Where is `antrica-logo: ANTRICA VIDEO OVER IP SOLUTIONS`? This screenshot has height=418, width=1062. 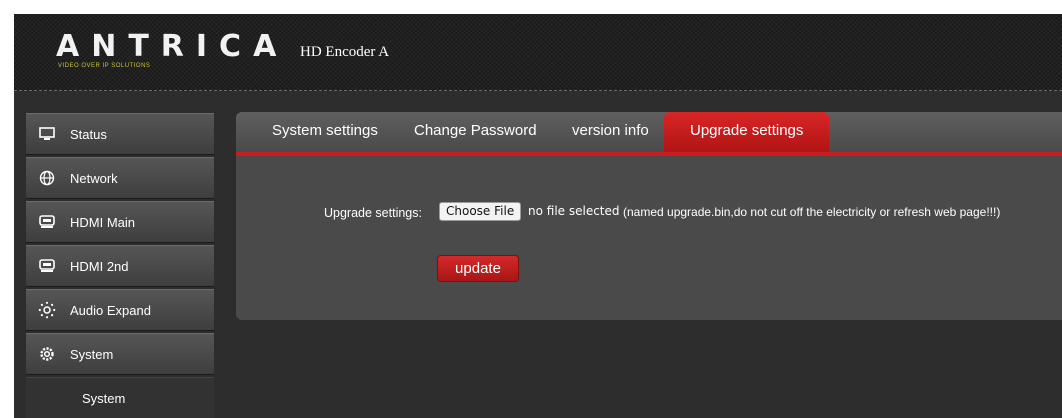 antrica-logo: ANTRICA VIDEO OVER IP SOLUTIONS is located at coordinates (166, 52).